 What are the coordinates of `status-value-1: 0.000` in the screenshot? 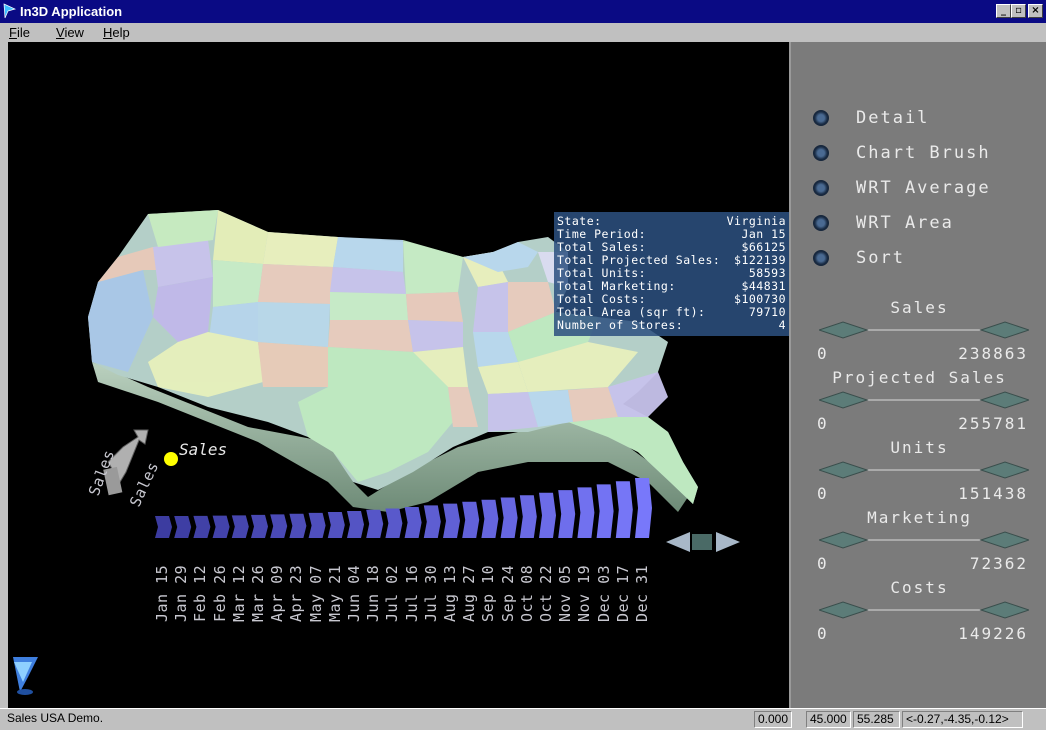 It's located at (773, 719).